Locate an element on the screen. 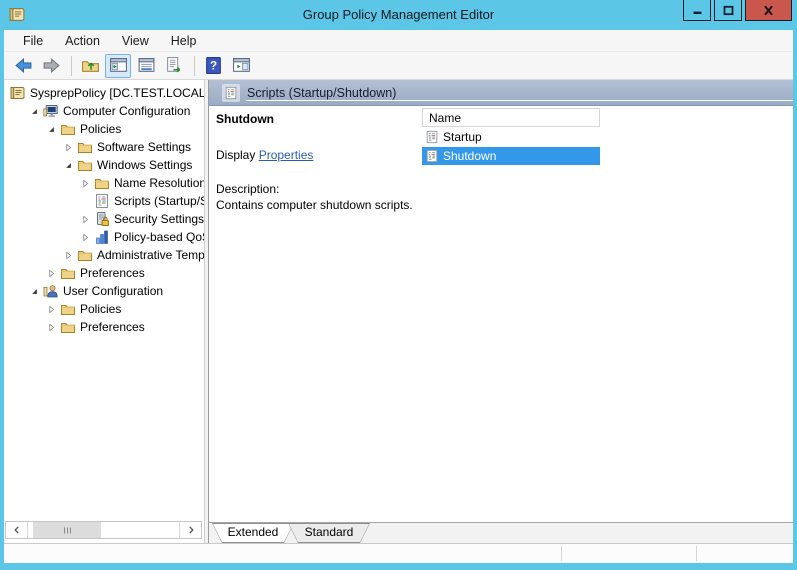  tab-standard: Standard is located at coordinates (329, 533).